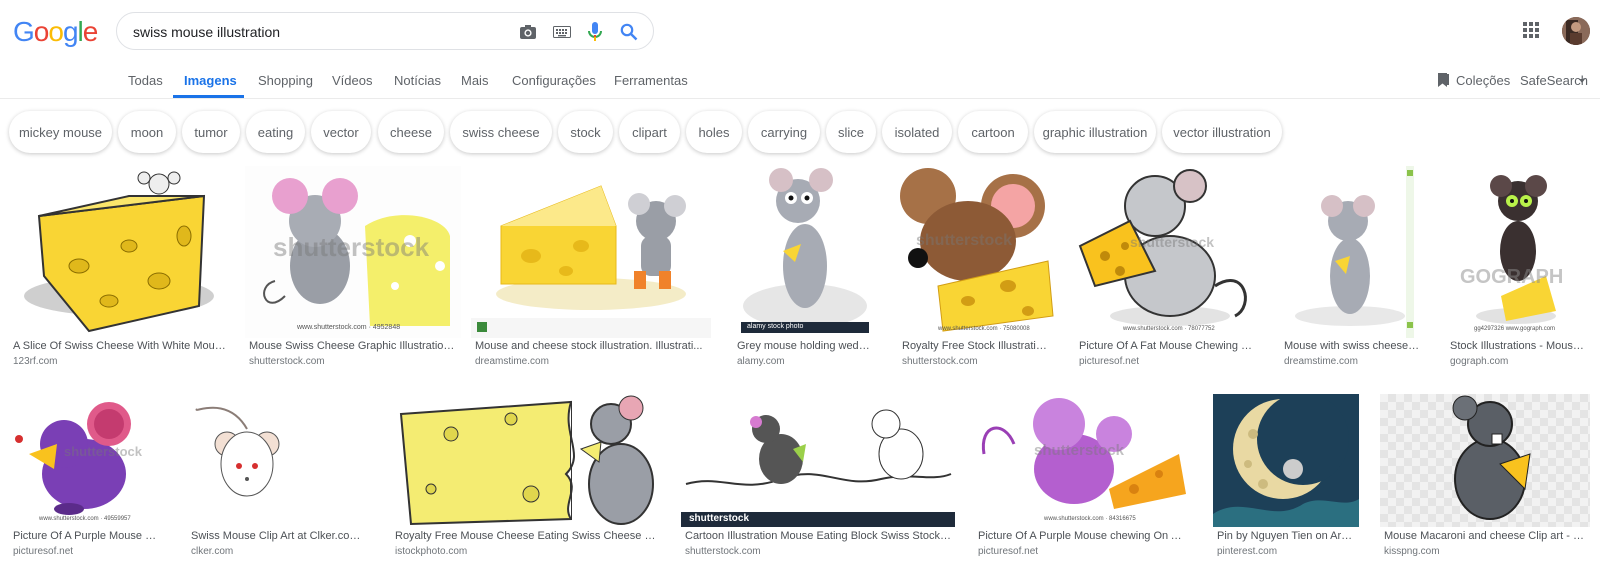 This screenshot has height=571, width=1600. What do you see at coordinates (528, 32) in the screenshot?
I see `camera-icon` at bounding box center [528, 32].